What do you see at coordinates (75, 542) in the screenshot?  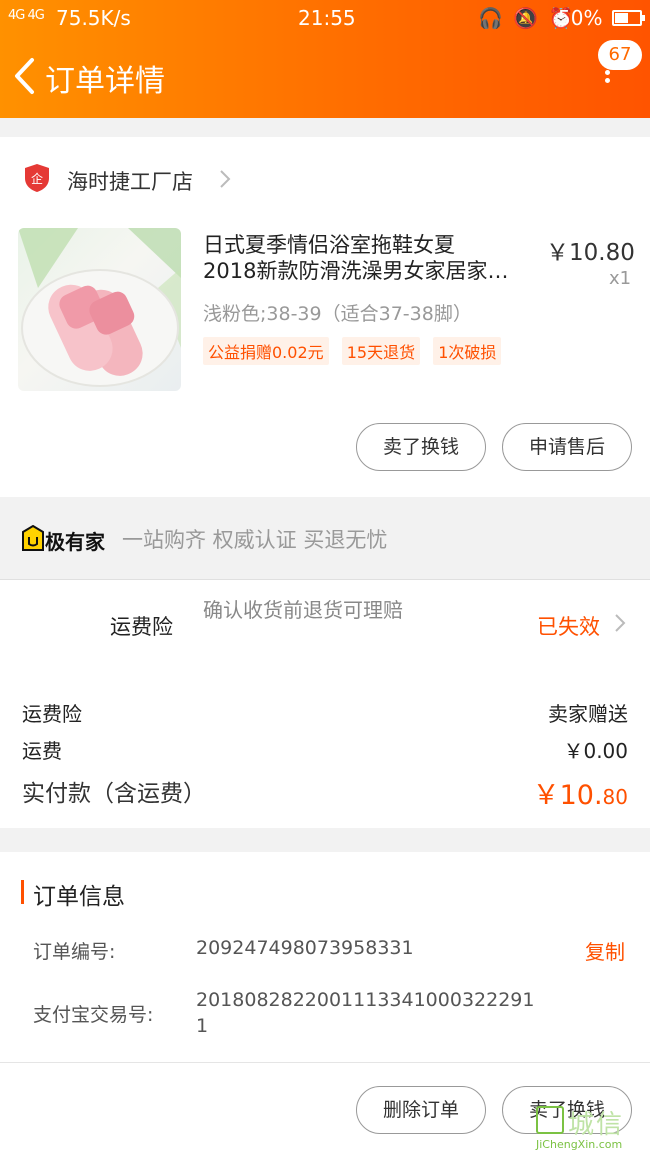 I see `jiyoujia-brand: 极有家` at bounding box center [75, 542].